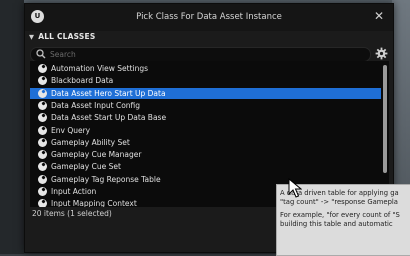 The image size is (410, 256). I want to click on scrollbar-thumb, so click(385, 119).